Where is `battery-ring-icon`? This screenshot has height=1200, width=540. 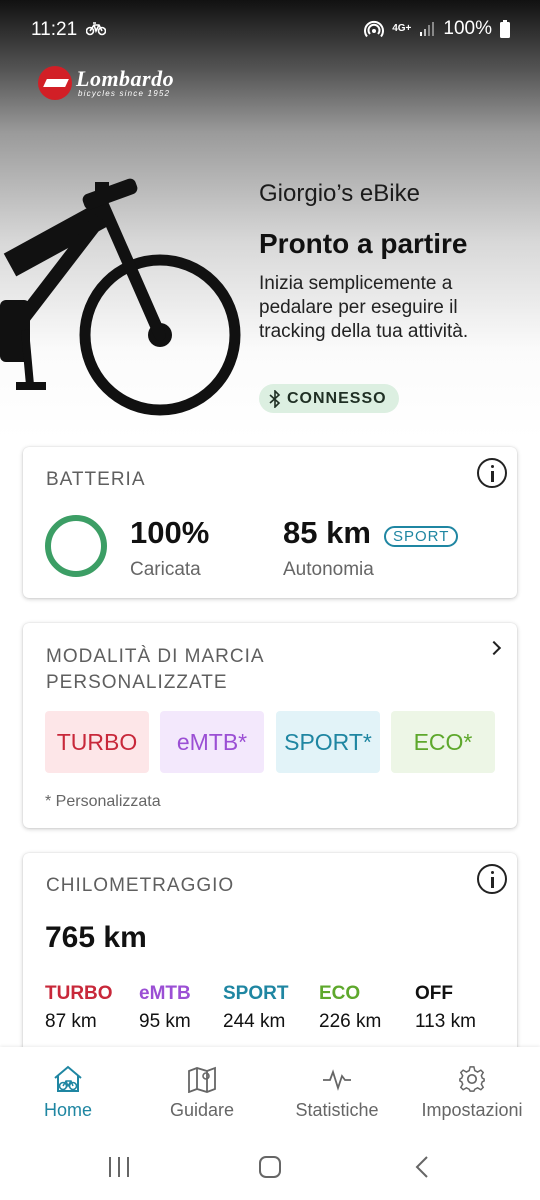 battery-ring-icon is located at coordinates (76, 546).